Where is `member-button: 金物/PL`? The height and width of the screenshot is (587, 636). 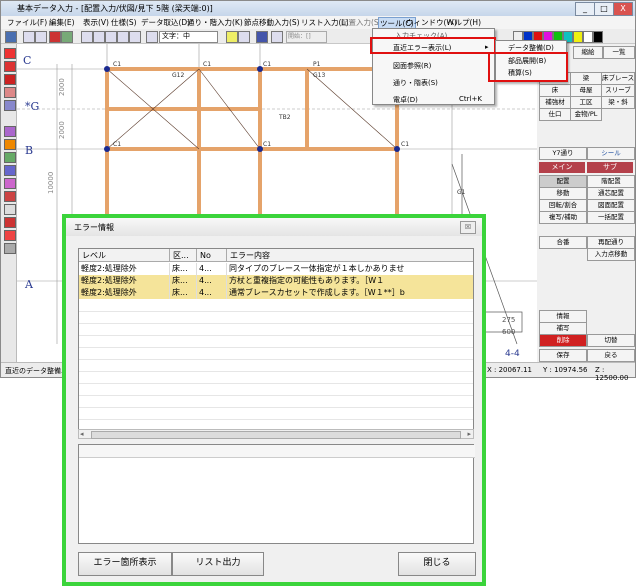
member-button: 金物/PL is located at coordinates (586, 114).